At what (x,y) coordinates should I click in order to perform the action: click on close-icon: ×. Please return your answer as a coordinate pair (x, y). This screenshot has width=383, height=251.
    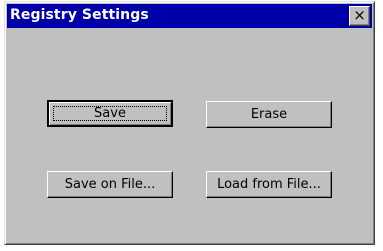
    Looking at the image, I should click on (359, 15).